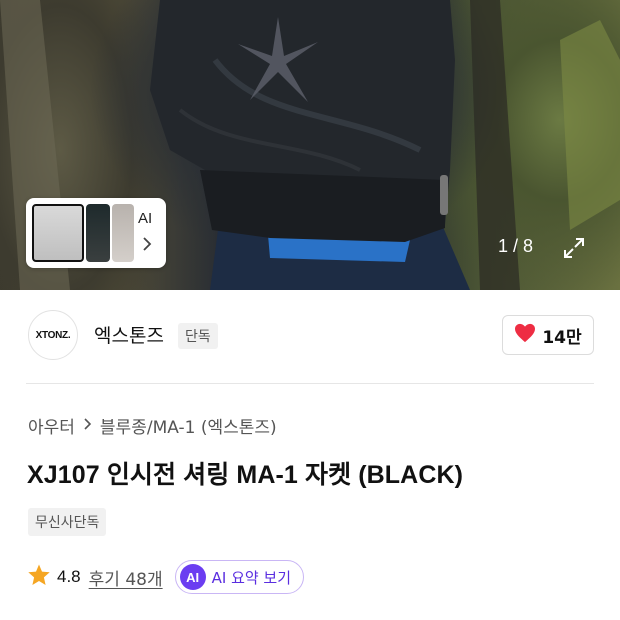 The height and width of the screenshot is (620, 620). What do you see at coordinates (198, 336) in the screenshot?
I see `exclusive-badge: 단독` at bounding box center [198, 336].